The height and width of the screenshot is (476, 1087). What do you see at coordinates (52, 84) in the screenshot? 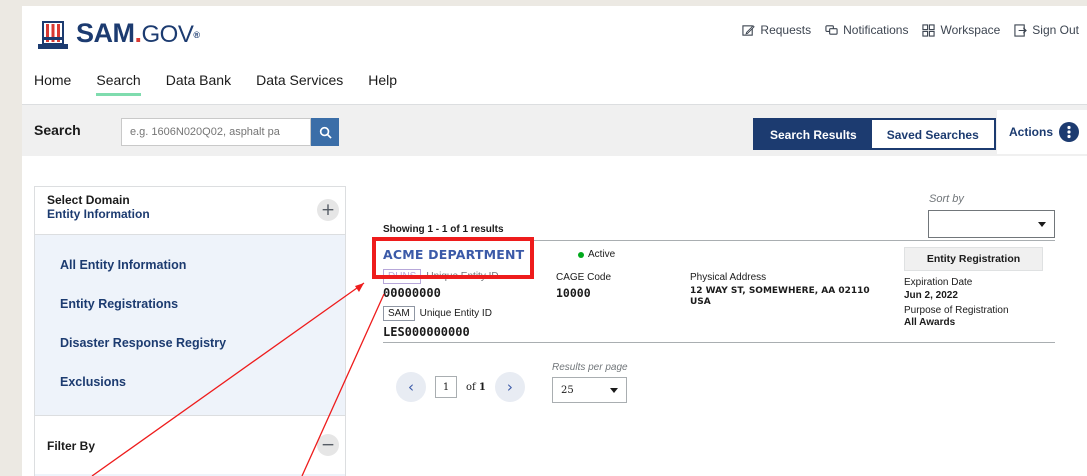
I see `nav-home: Home` at bounding box center [52, 84].